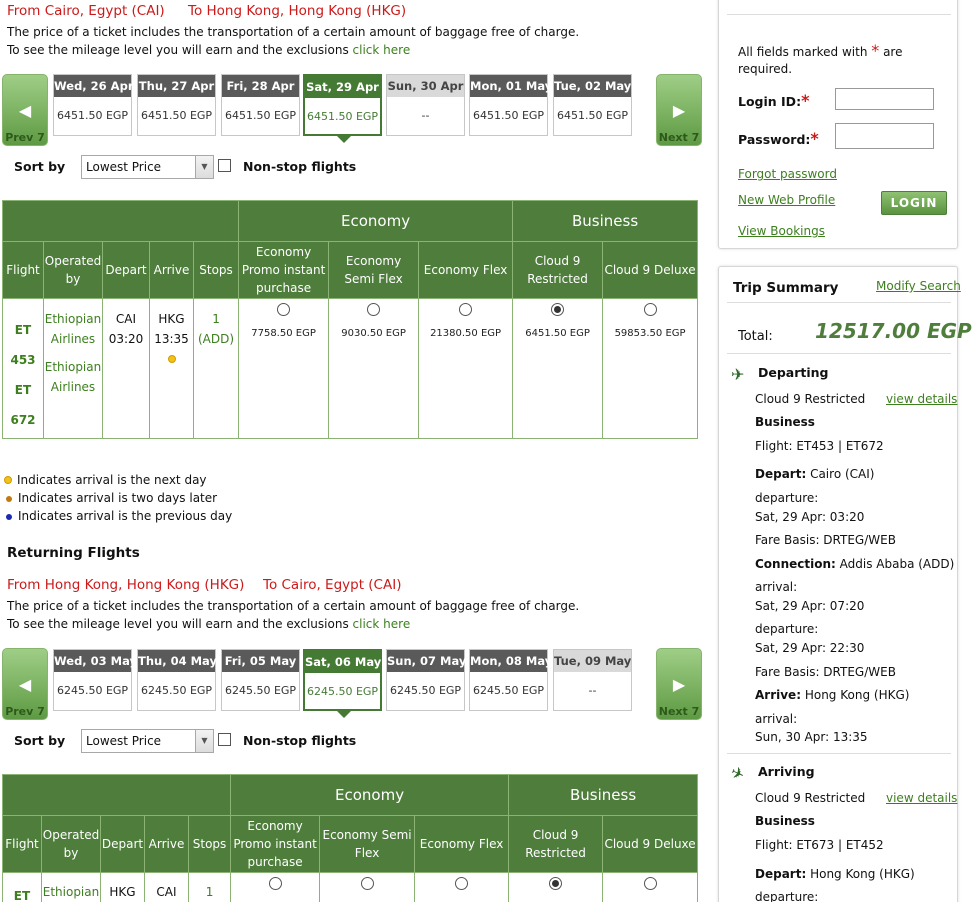 The width and height of the screenshot is (975, 902). Describe the element at coordinates (374, 309) in the screenshot. I see `fare-radio-semi-flex` at that location.